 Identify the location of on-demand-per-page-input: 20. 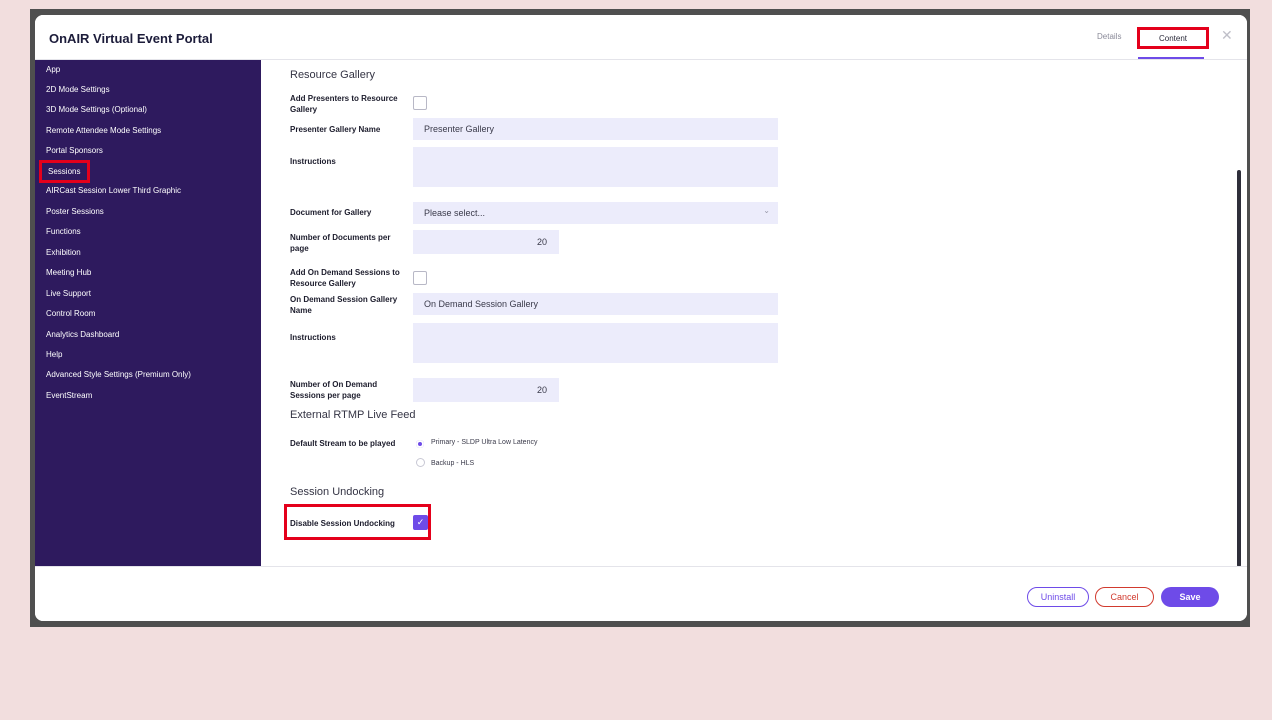
(486, 390).